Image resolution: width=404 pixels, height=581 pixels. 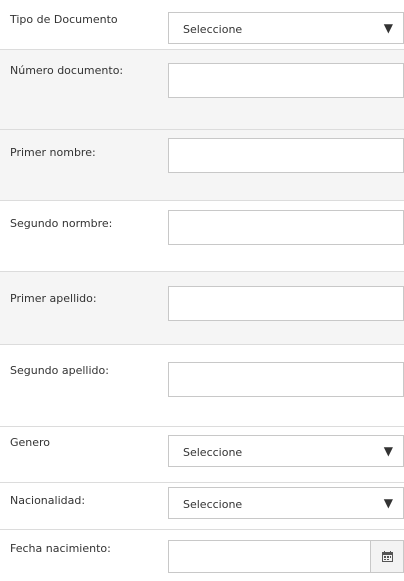 What do you see at coordinates (286, 155) in the screenshot?
I see `primer-nombre-input` at bounding box center [286, 155].